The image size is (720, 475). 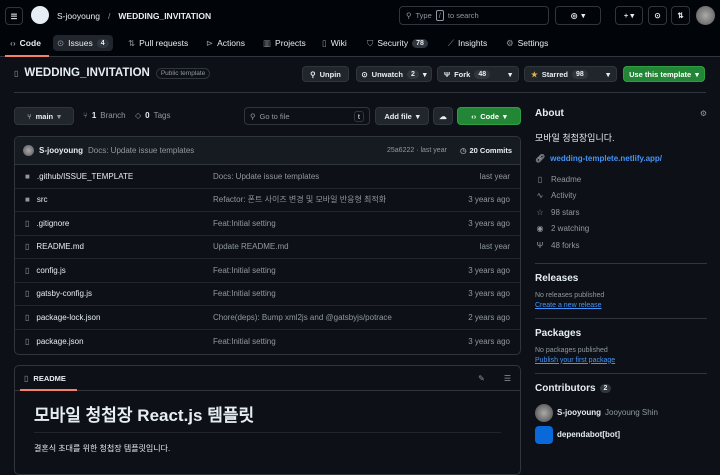 What do you see at coordinates (78, 16) in the screenshot?
I see `owner-link: S-jooyoung` at bounding box center [78, 16].